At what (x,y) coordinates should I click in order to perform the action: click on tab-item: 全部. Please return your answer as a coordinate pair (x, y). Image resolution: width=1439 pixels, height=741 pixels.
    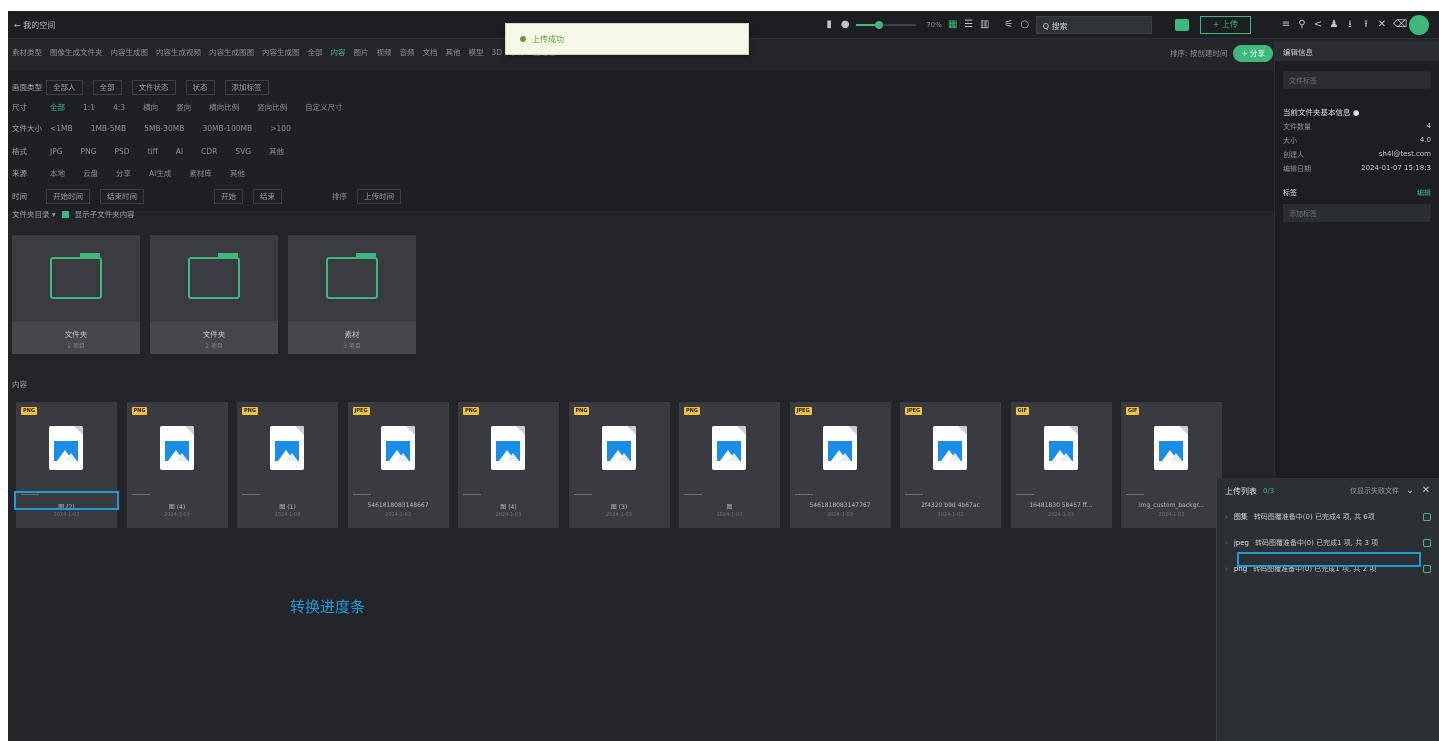
    Looking at the image, I should click on (315, 52).